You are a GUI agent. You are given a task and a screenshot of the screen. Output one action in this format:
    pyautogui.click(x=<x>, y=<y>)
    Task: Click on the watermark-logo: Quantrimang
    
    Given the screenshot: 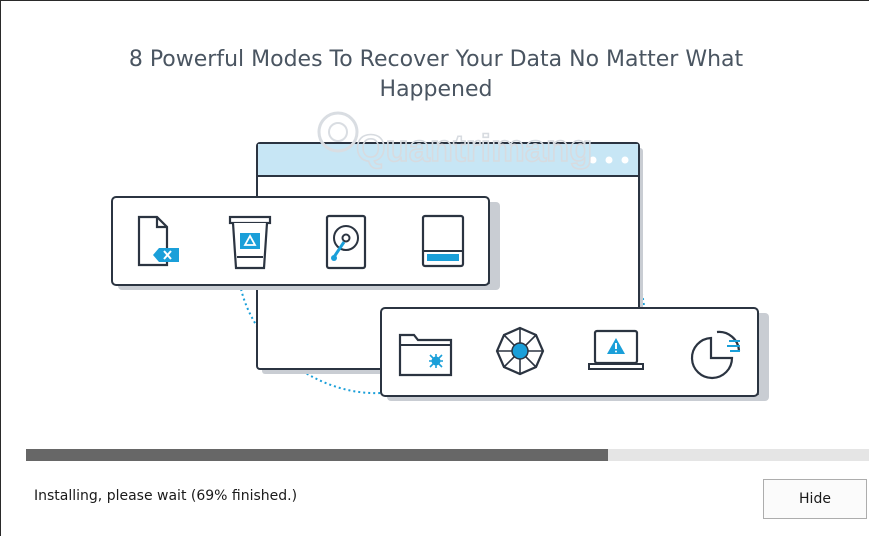 What is the action you would take?
    pyautogui.click(x=455, y=141)
    